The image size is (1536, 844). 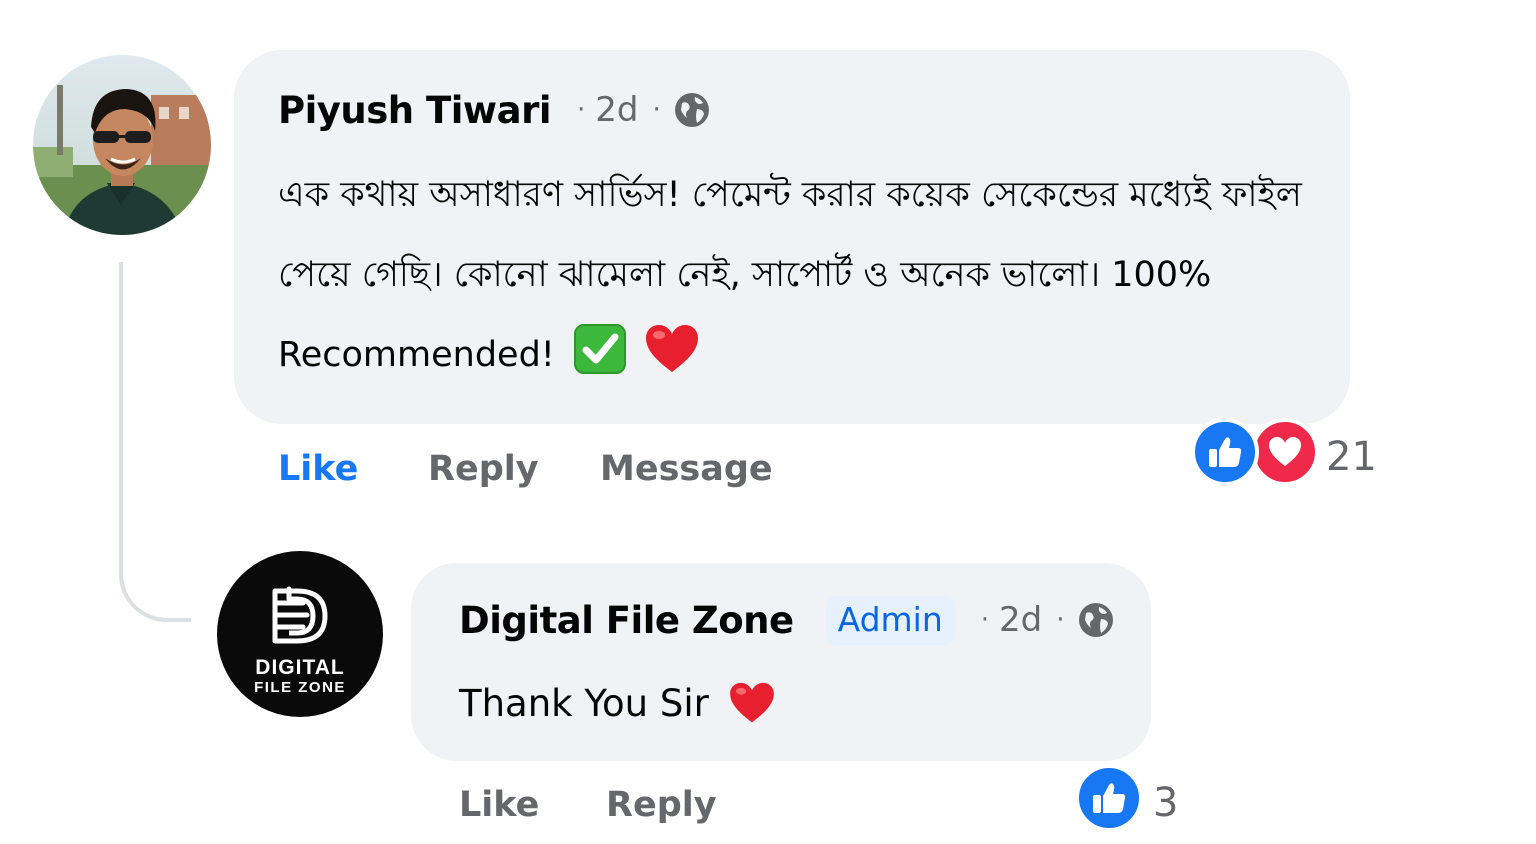 I want to click on logo-text-file-zone: FILE ZONE, so click(x=300, y=687).